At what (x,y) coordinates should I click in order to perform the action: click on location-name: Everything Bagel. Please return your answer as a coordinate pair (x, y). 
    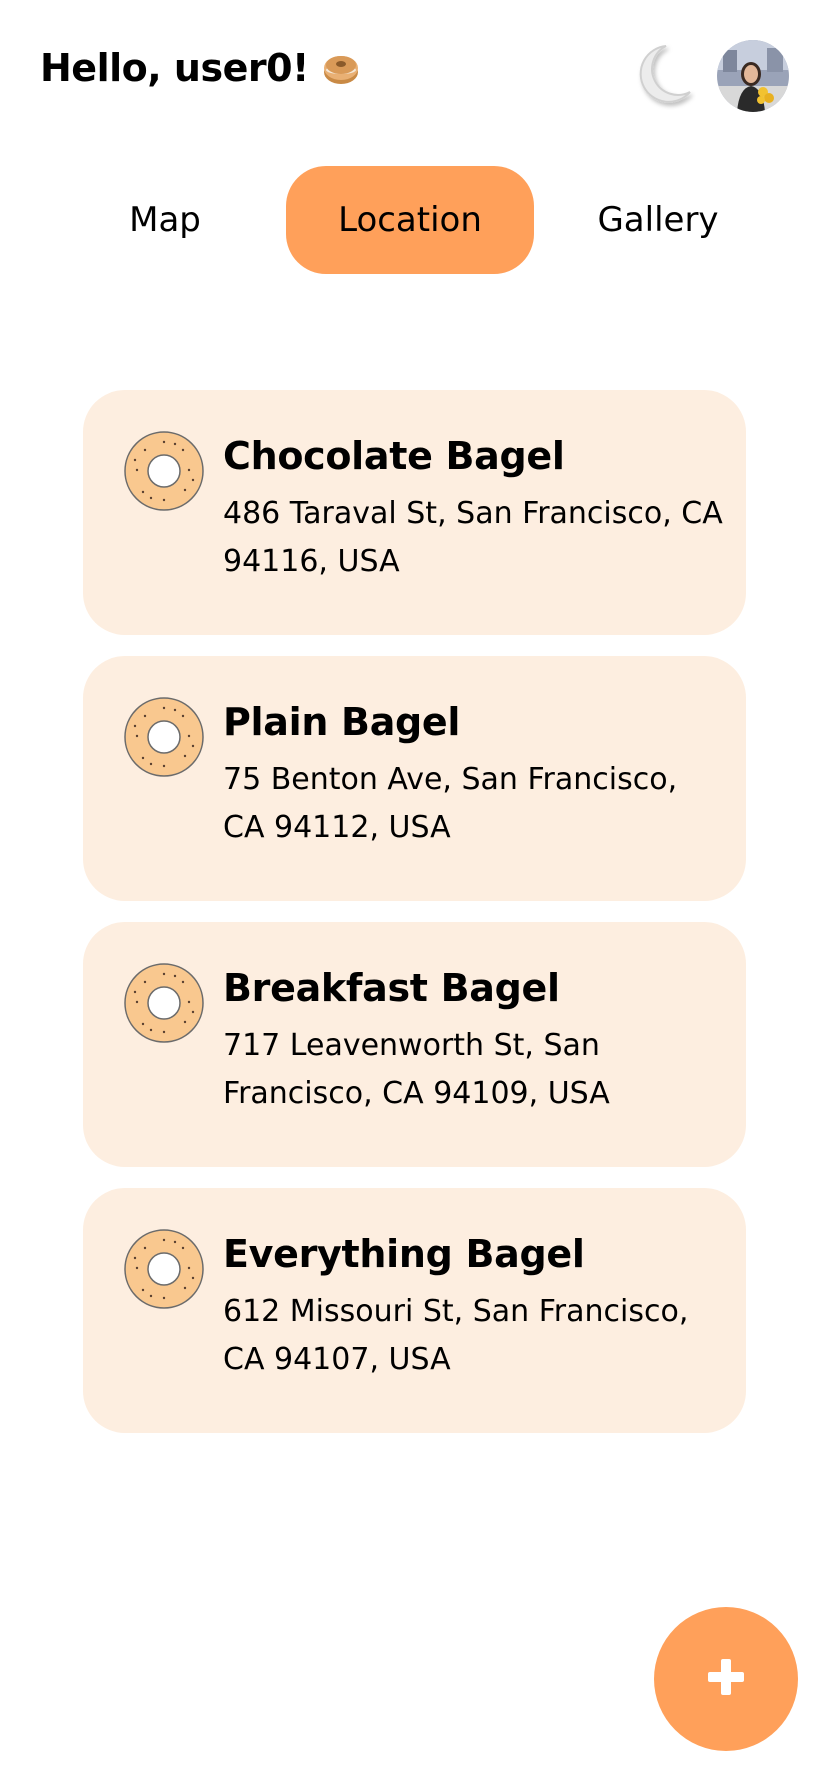
    Looking at the image, I should click on (404, 1254).